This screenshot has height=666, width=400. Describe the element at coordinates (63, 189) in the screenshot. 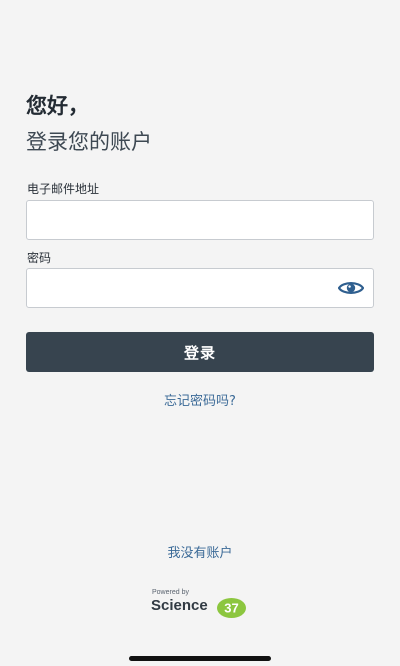

I see `email-label: 电子邮件地址` at that location.